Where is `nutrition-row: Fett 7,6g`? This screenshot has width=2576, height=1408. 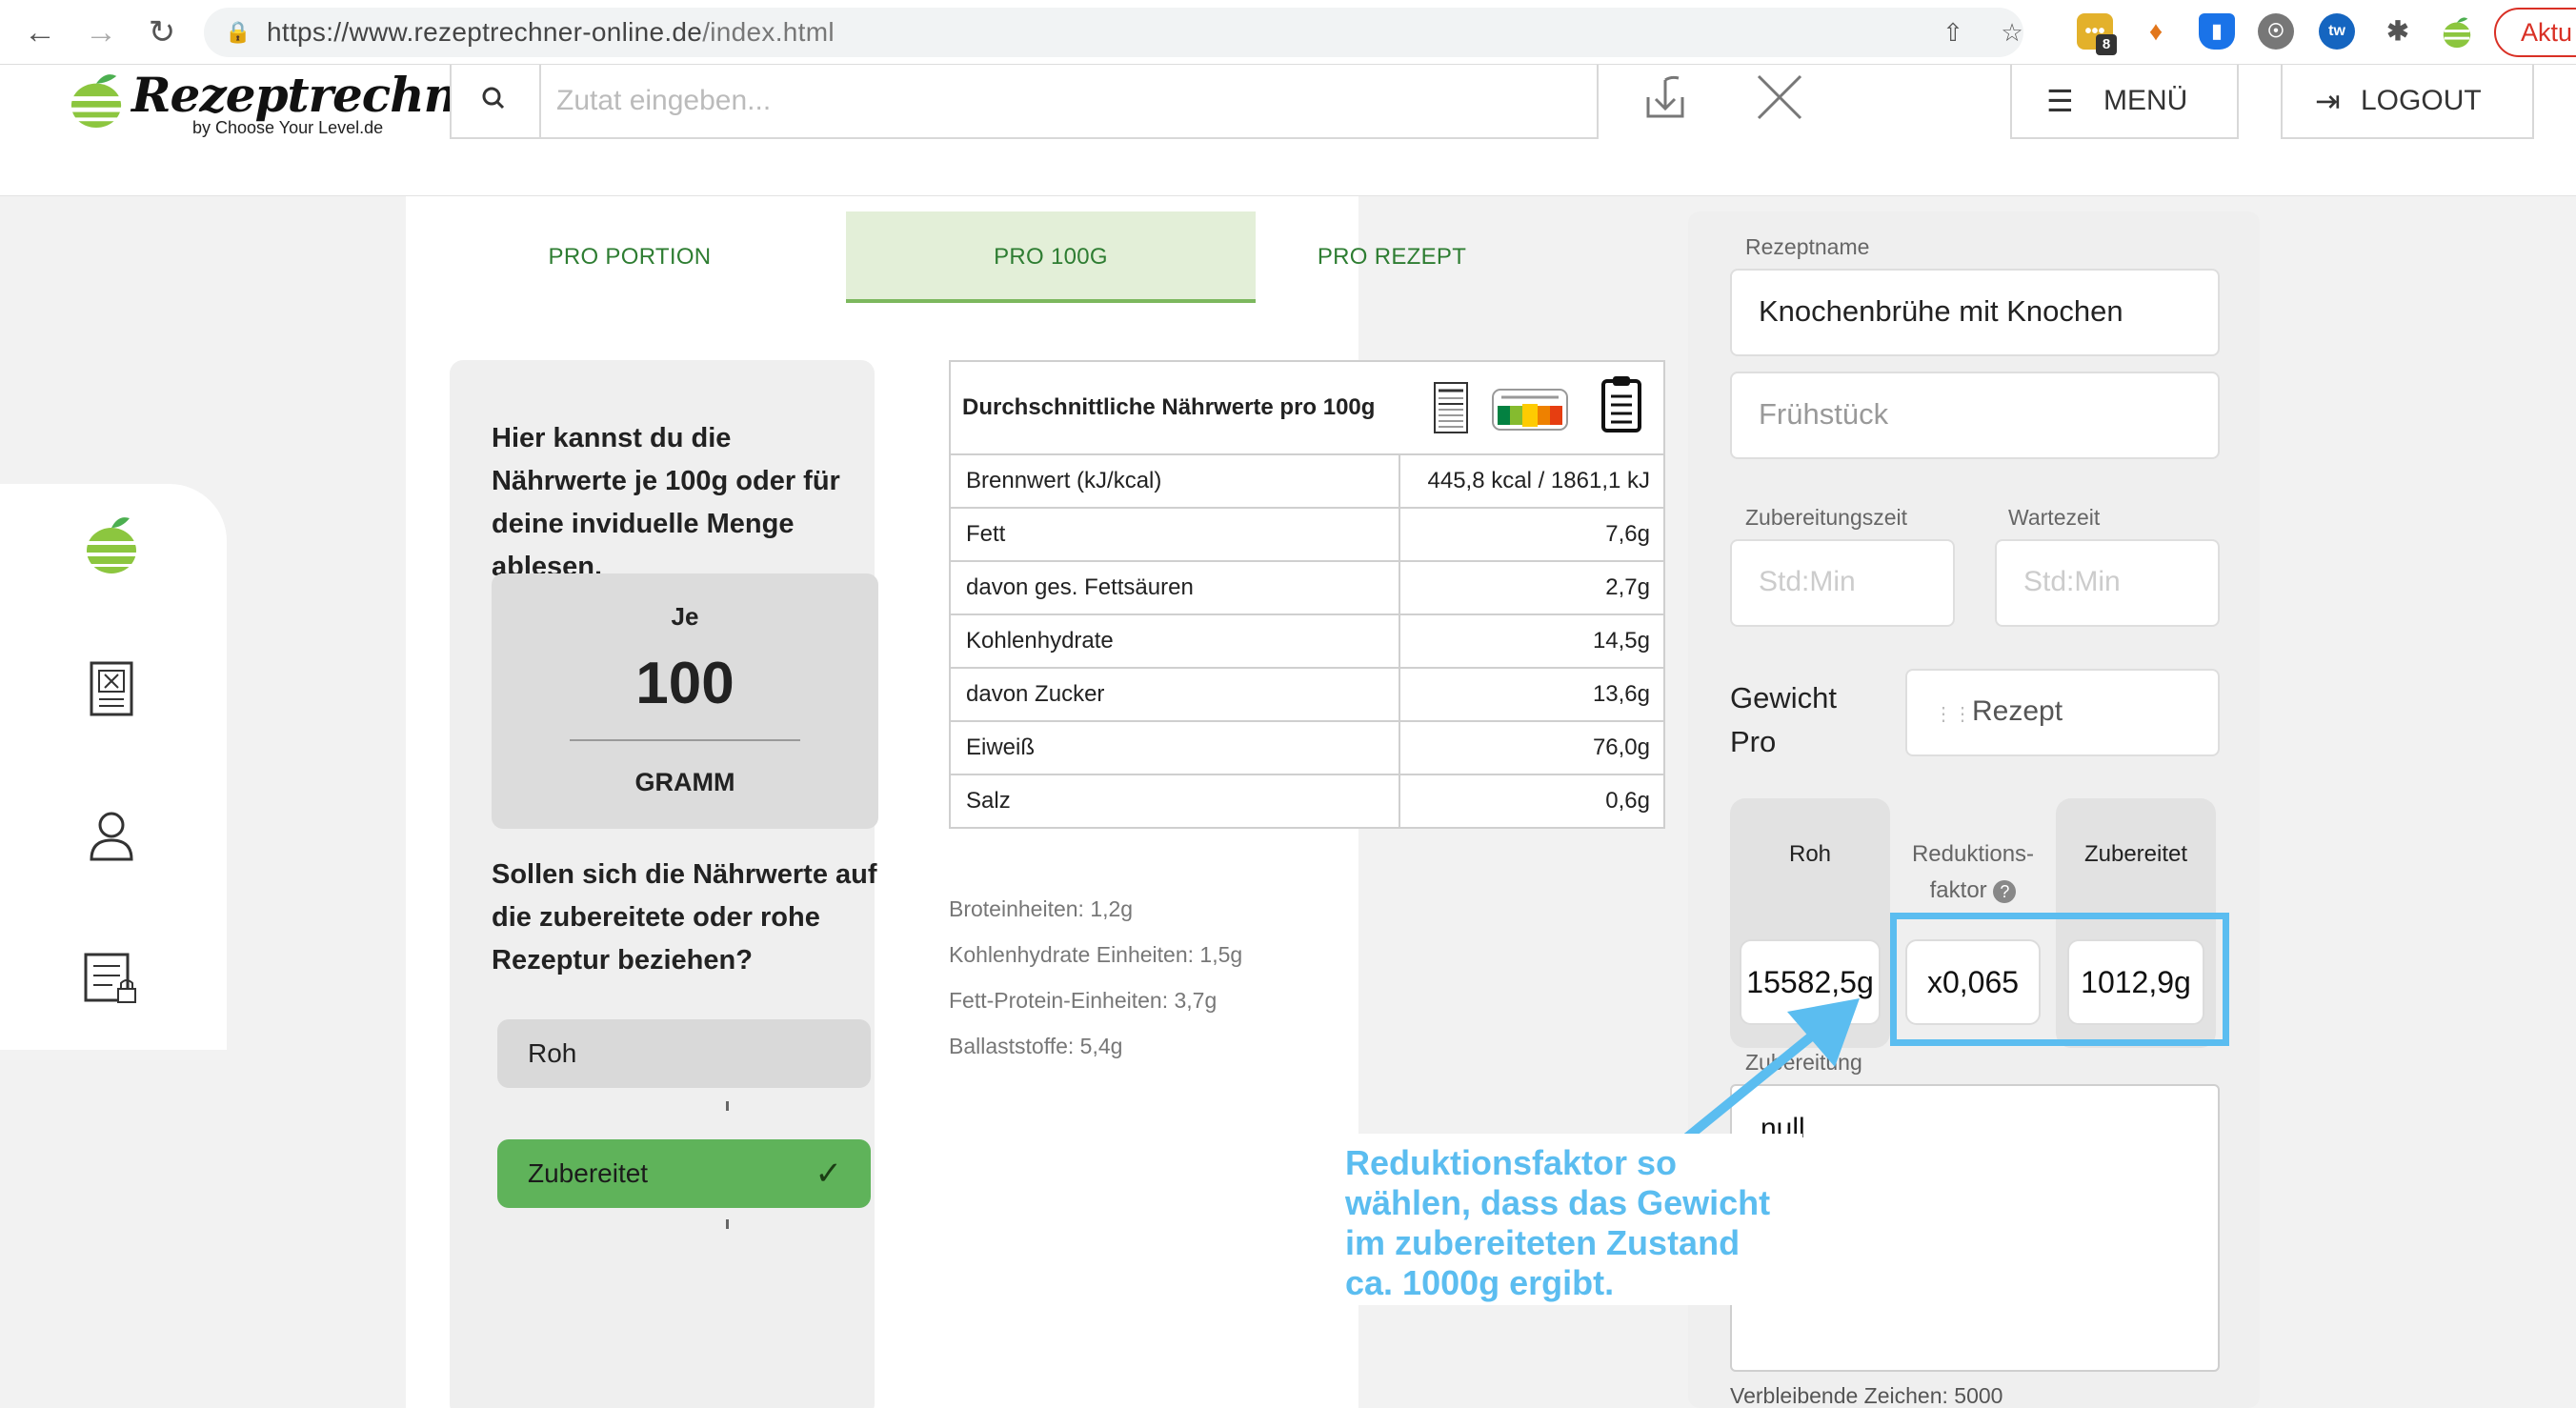
nutrition-row: Fett 7,6g is located at coordinates (1307, 536).